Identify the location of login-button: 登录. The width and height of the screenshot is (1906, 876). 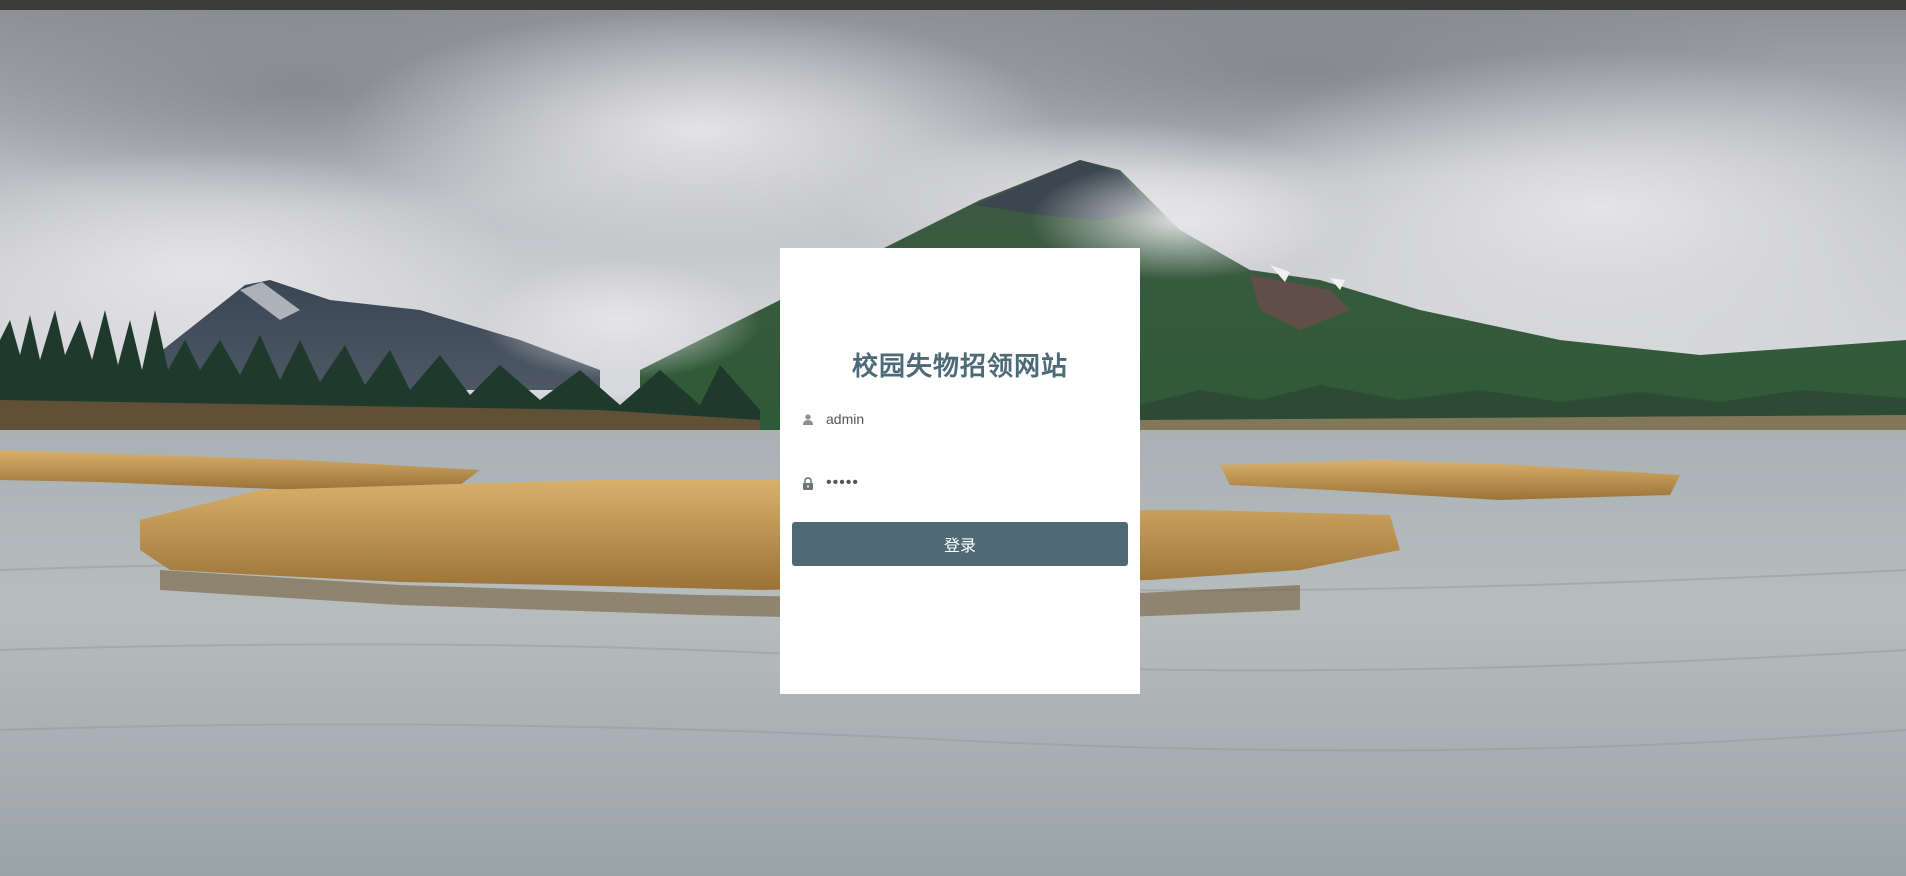
(960, 544).